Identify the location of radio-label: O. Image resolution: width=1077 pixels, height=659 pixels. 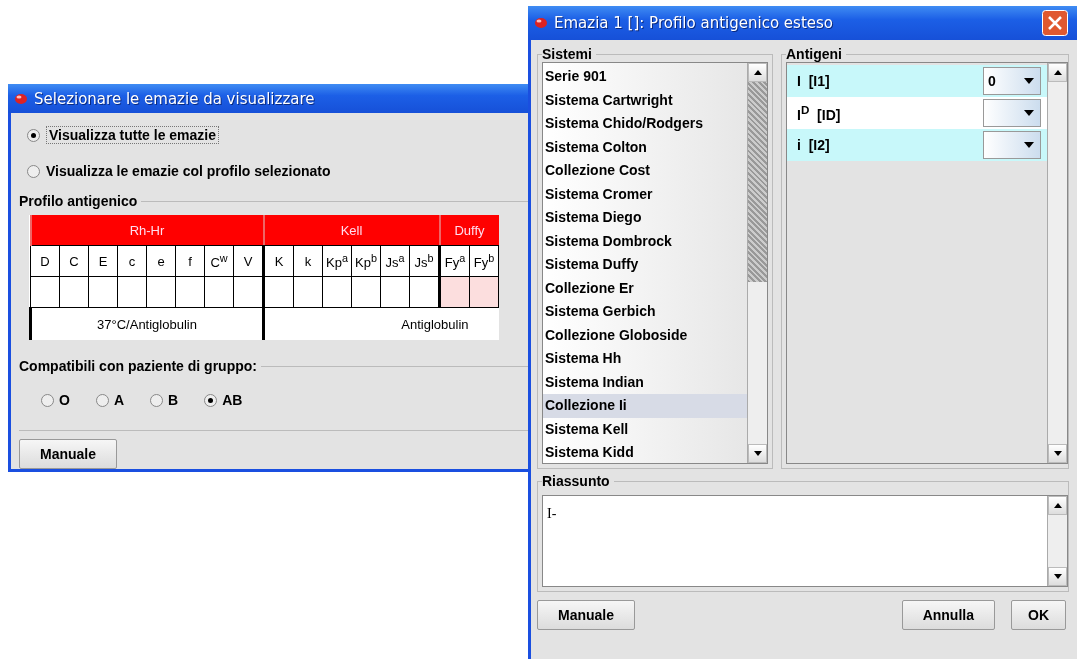
(64, 400).